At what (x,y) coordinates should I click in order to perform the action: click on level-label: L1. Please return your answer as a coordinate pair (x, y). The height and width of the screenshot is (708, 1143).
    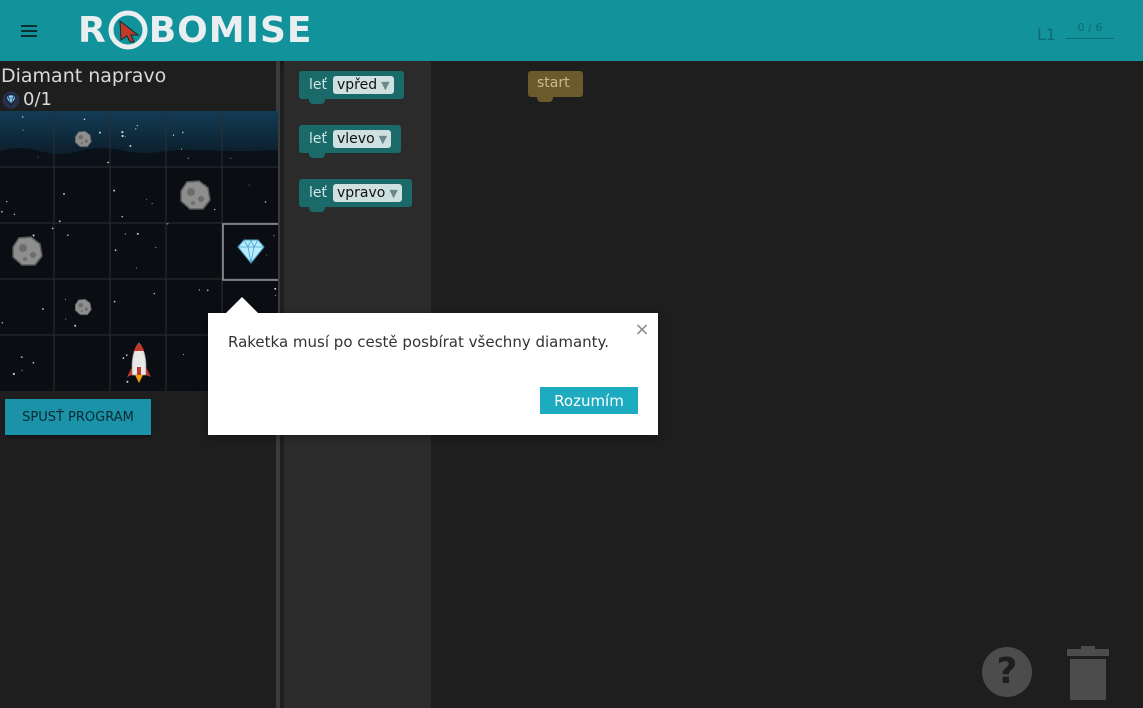
    Looking at the image, I should click on (1047, 34).